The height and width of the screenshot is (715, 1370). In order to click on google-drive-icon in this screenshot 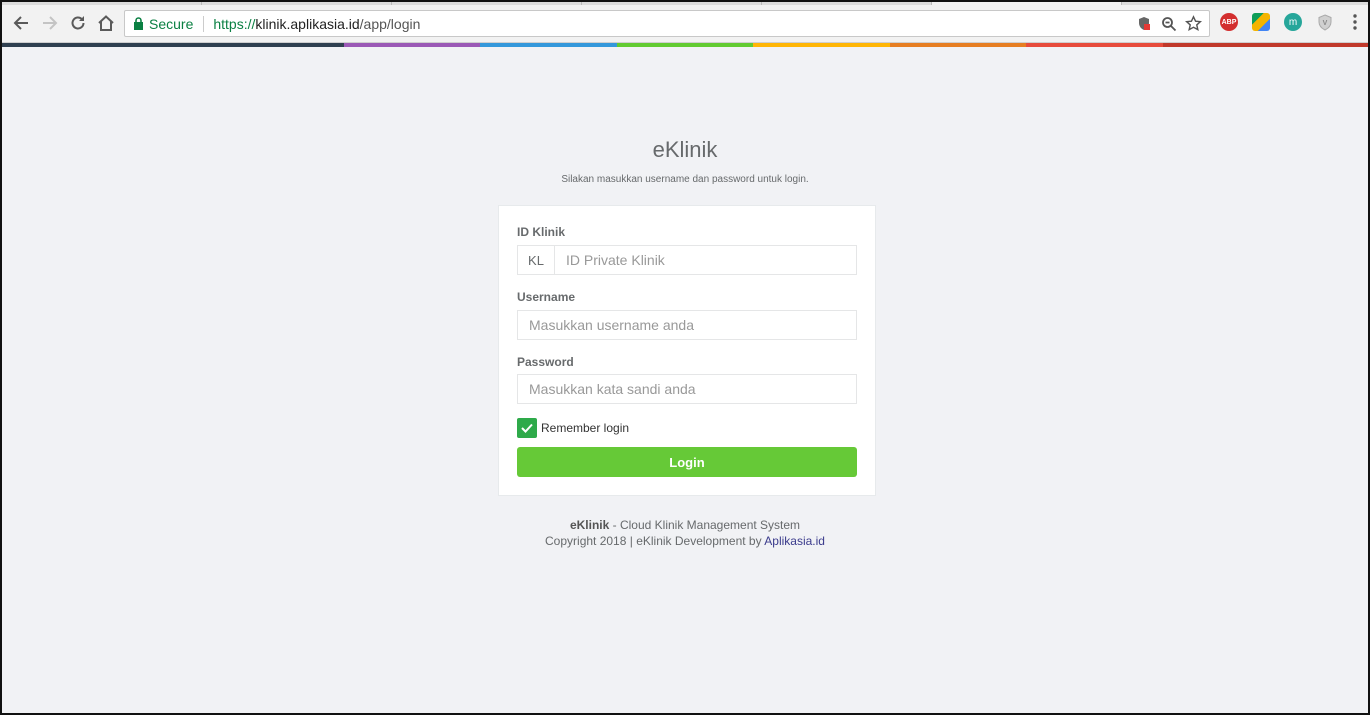, I will do `click(1261, 22)`.